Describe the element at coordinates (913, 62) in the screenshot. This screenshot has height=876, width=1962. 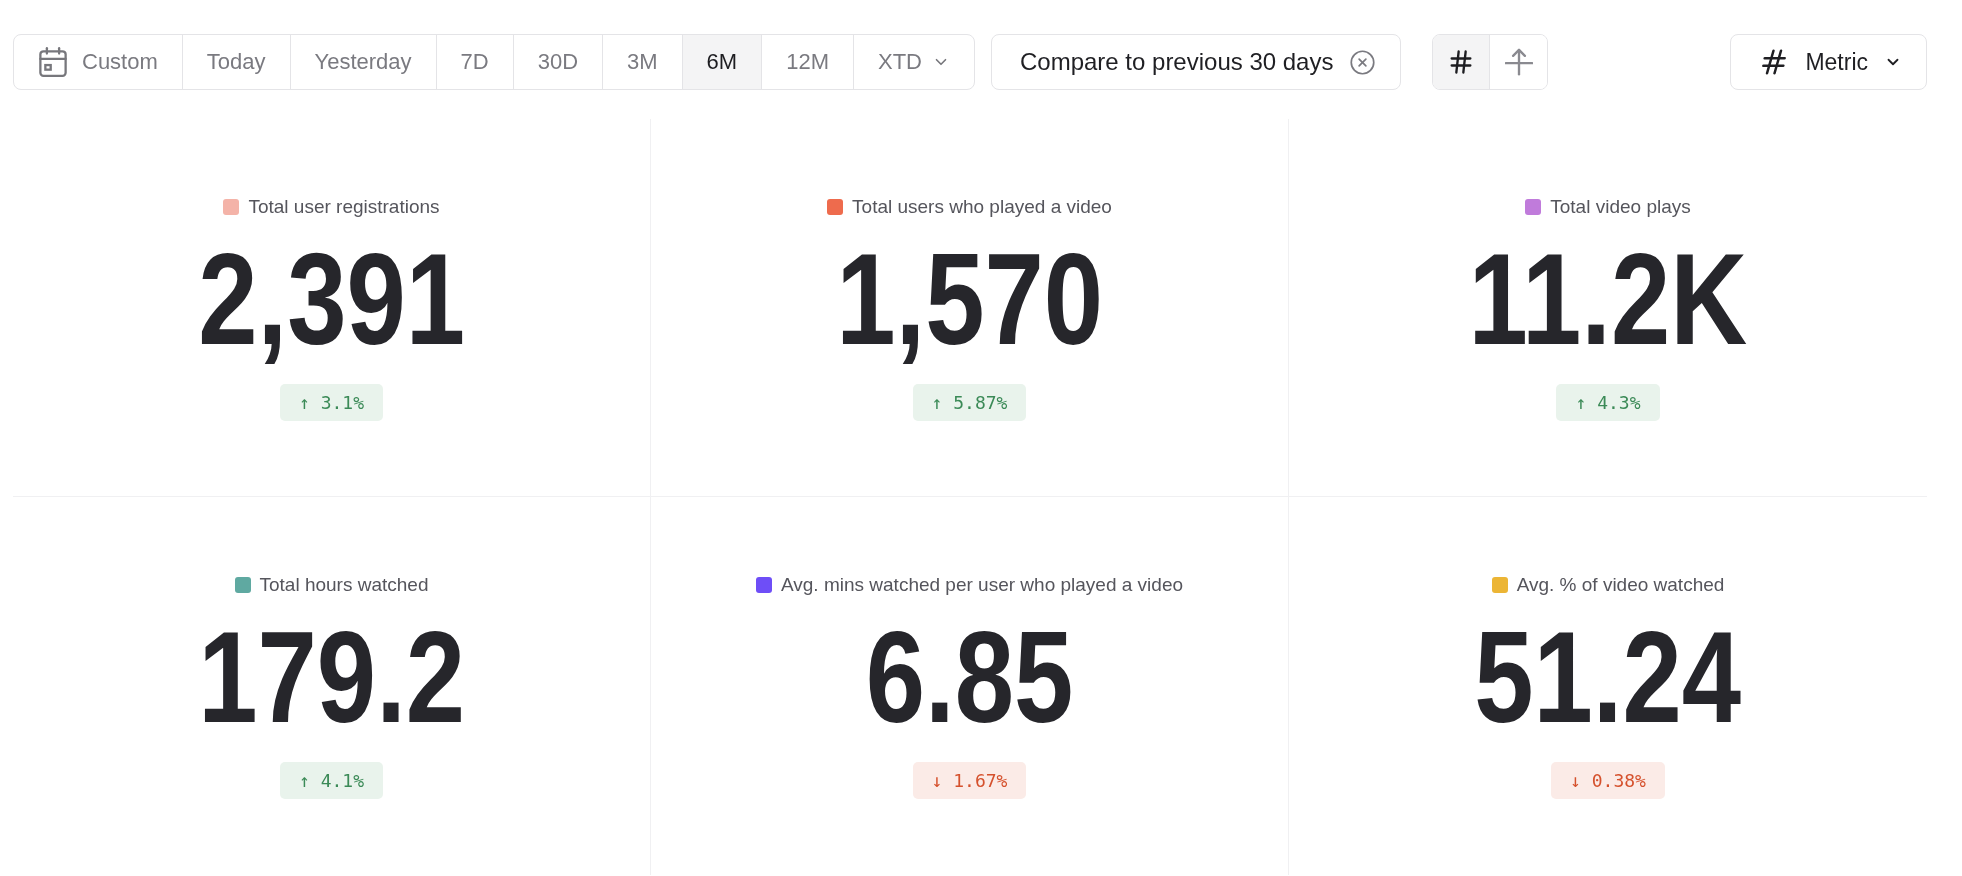
I see `date-range-option: XTD` at that location.